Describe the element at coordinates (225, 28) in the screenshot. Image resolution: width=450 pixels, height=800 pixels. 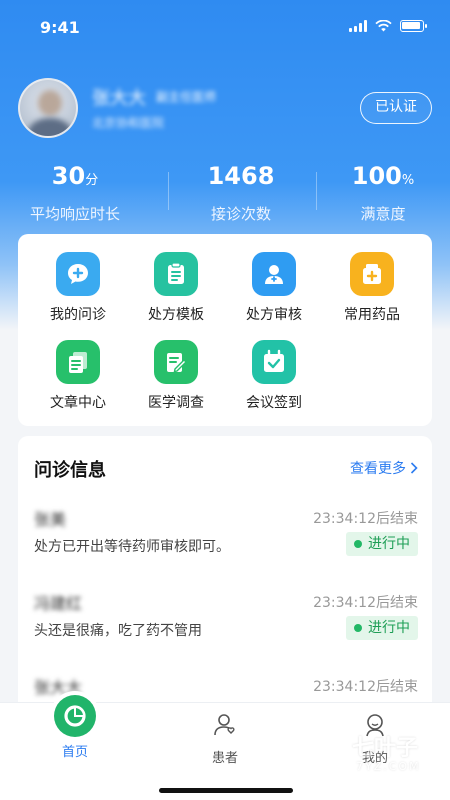
I see `status-bar: 9:41` at that location.